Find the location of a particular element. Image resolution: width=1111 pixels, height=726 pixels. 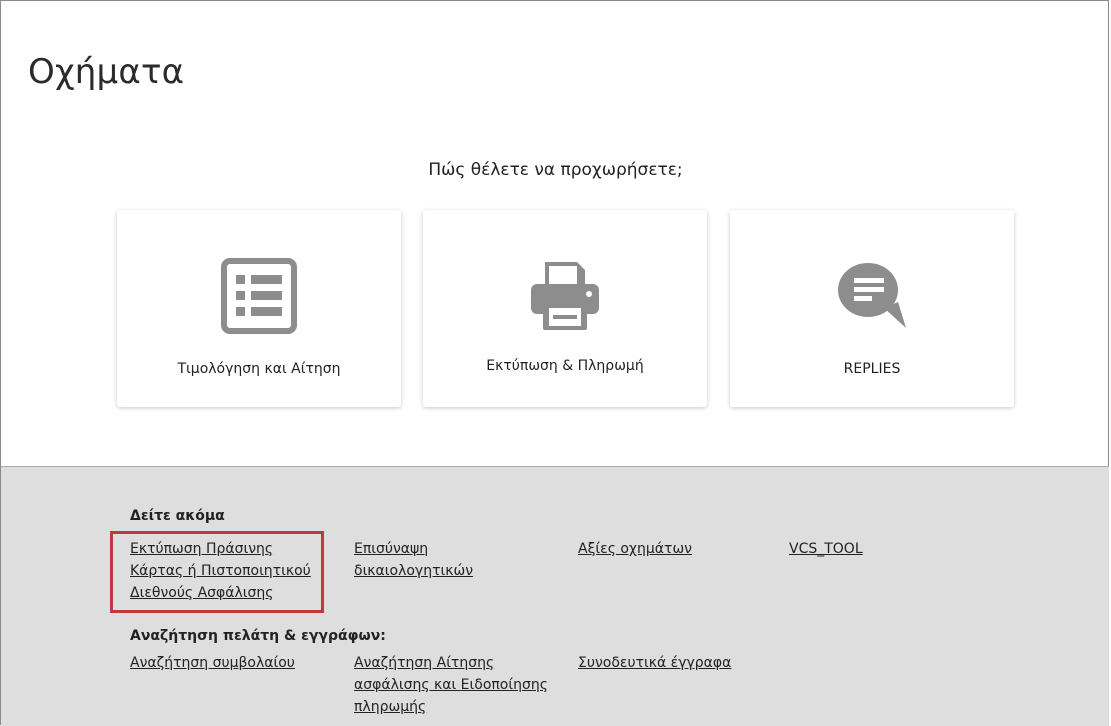

link-vehicle-values: Αξίες οχημάτων is located at coordinates (635, 549).